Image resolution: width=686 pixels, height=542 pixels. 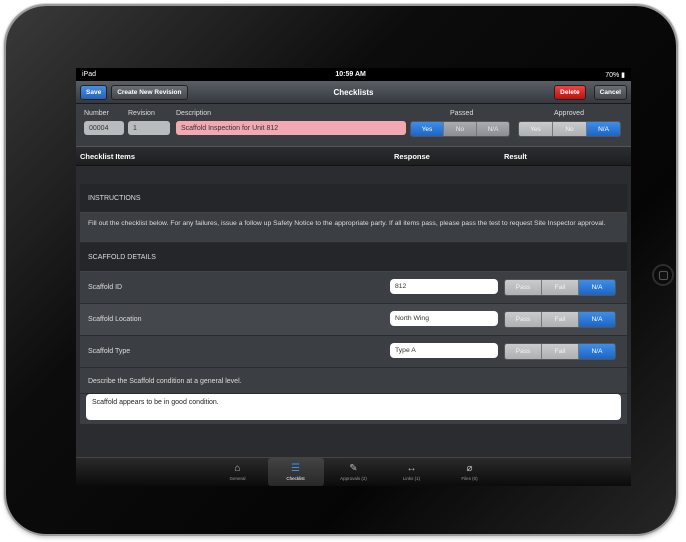 I want to click on scaffold-location-input: North Wing, so click(x=444, y=318).